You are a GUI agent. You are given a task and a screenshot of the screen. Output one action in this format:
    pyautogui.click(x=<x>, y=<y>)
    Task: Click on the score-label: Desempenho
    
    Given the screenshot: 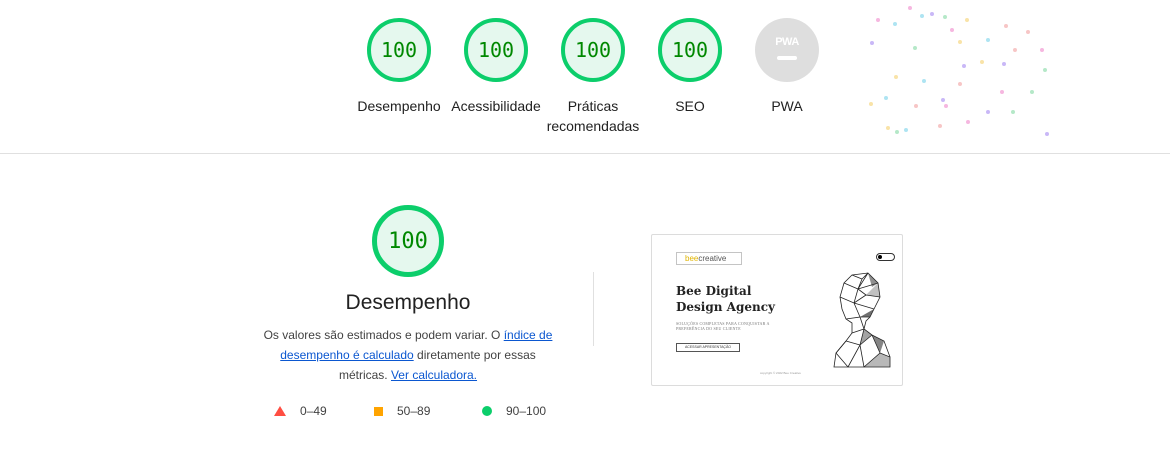 What is the action you would take?
    pyautogui.click(x=399, y=106)
    